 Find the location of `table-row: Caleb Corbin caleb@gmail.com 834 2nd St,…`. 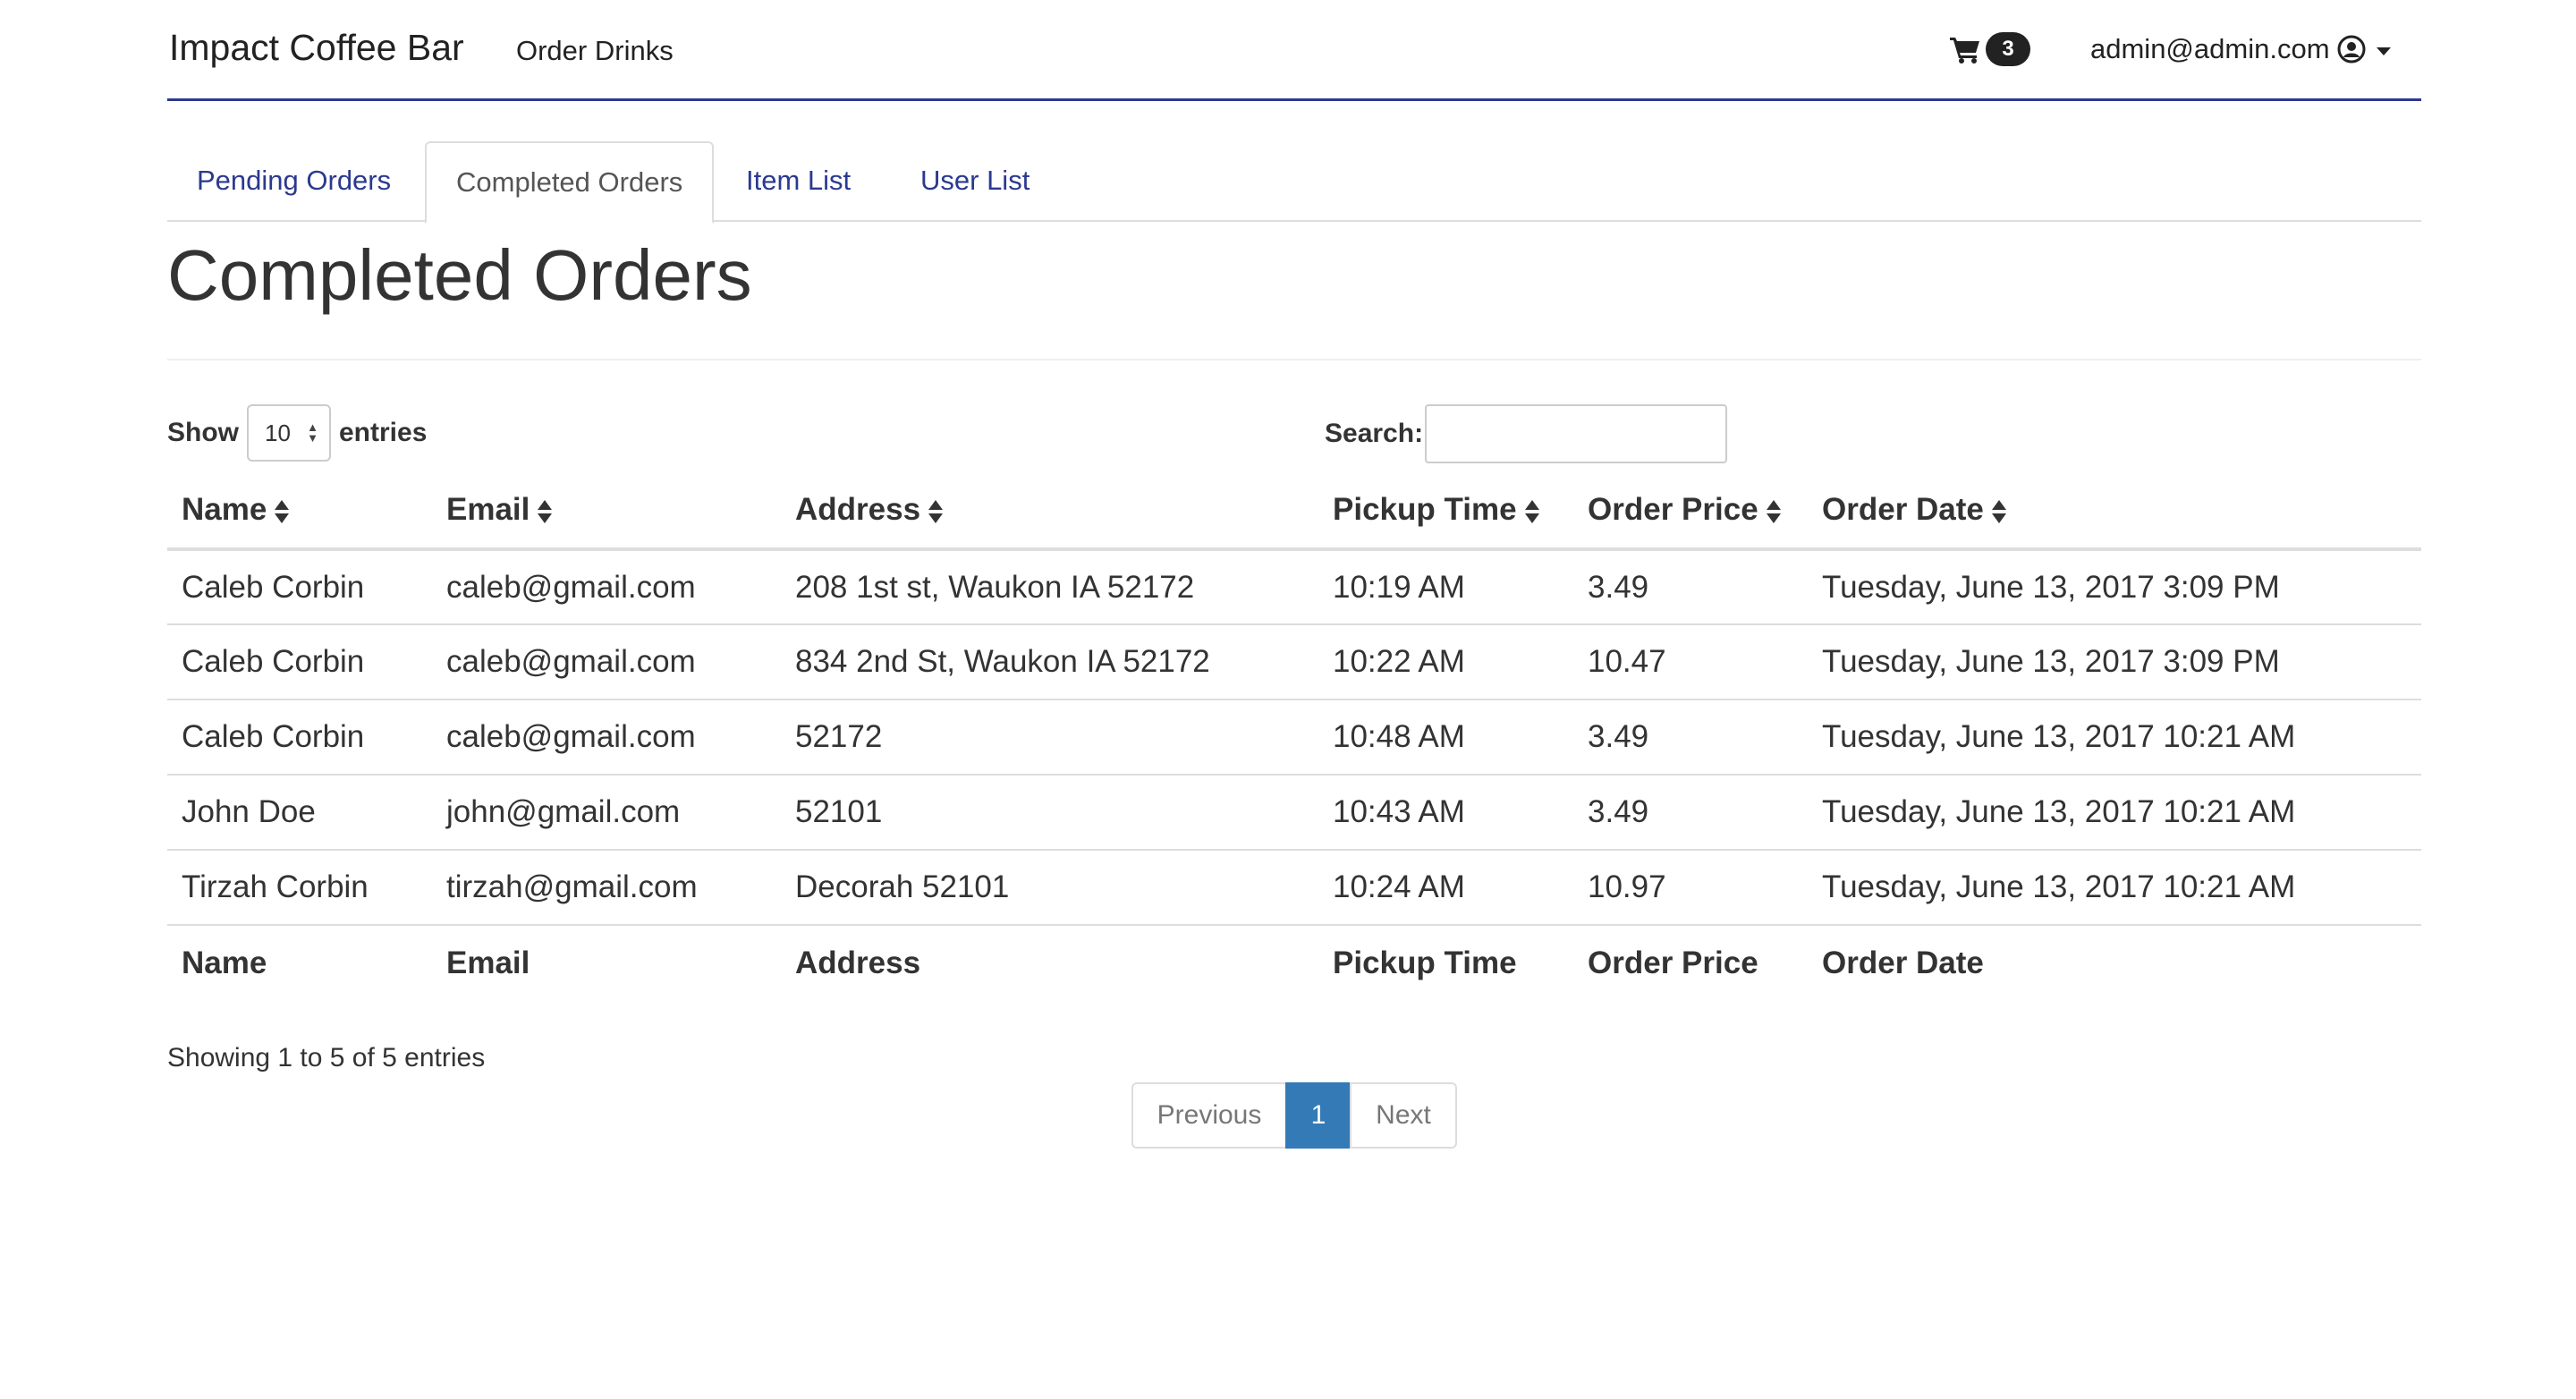

table-row: Caleb Corbin caleb@gmail.com 834 2nd St,… is located at coordinates (1294, 662).